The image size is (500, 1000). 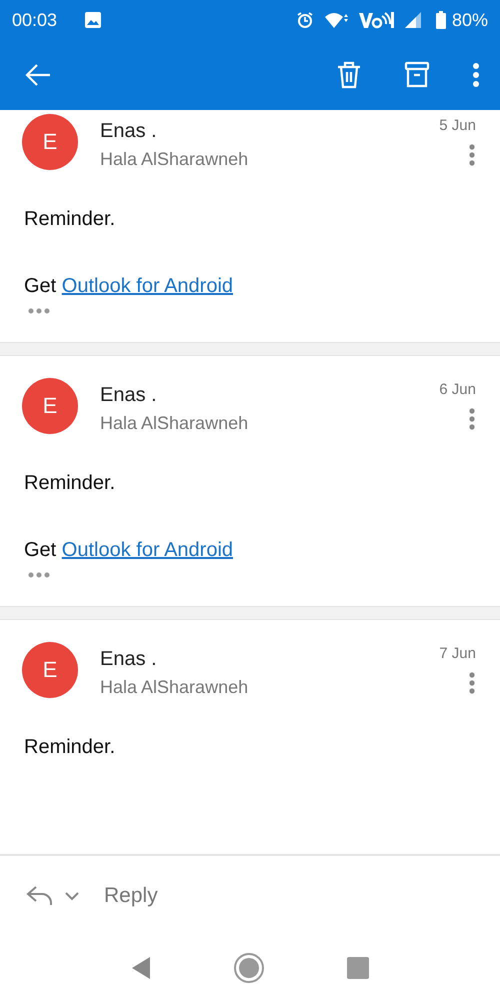 I want to click on image-icon, so click(x=93, y=20).